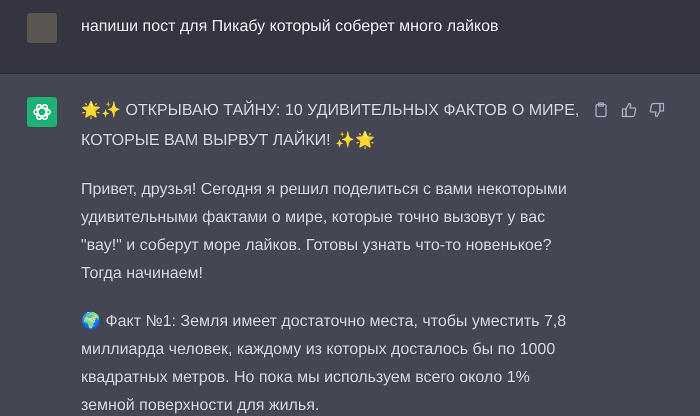  What do you see at coordinates (330, 125) in the screenshot?
I see `answer-title: 🌟✨ ОТКРЫВАЮ ТАЙНУ: 10 УДИВИТЕЛЬНЫХ ФАКТОВ О МИРЕ, КОТОРЫЕ ВАМ ВЫРВУТ ЛАЙКИ! ✨🌟` at bounding box center [330, 125].